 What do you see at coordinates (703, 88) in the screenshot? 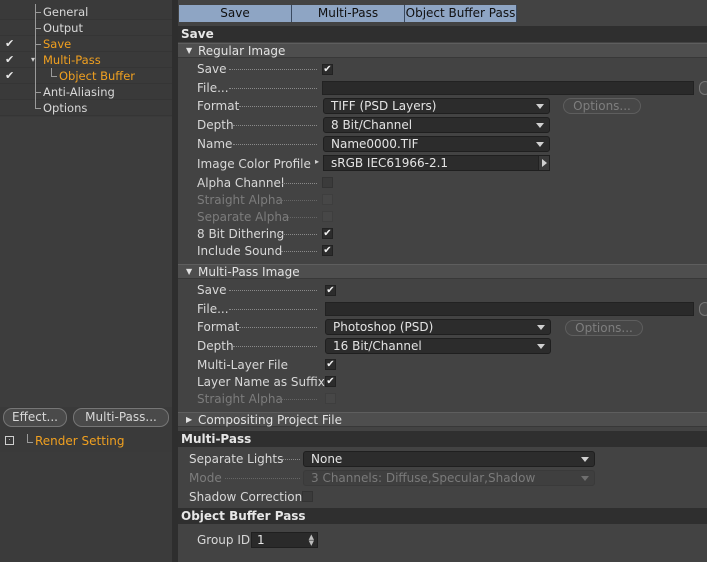
I see `regular-file-browse-button` at bounding box center [703, 88].